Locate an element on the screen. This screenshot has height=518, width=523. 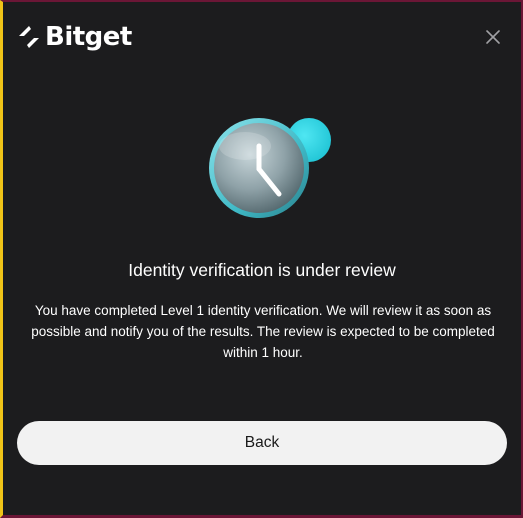
back-button: Back is located at coordinates (262, 443).